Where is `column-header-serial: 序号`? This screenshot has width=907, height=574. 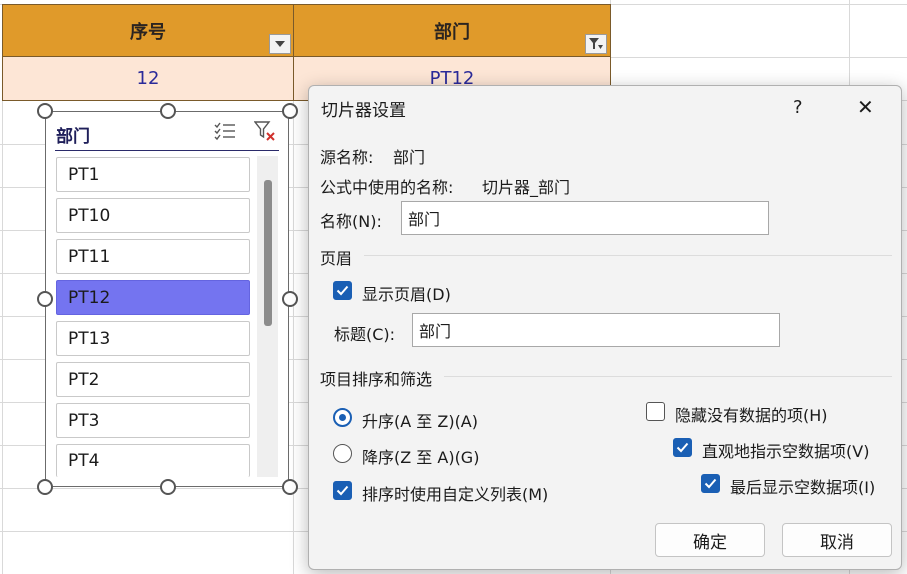 column-header-serial: 序号 is located at coordinates (148, 30).